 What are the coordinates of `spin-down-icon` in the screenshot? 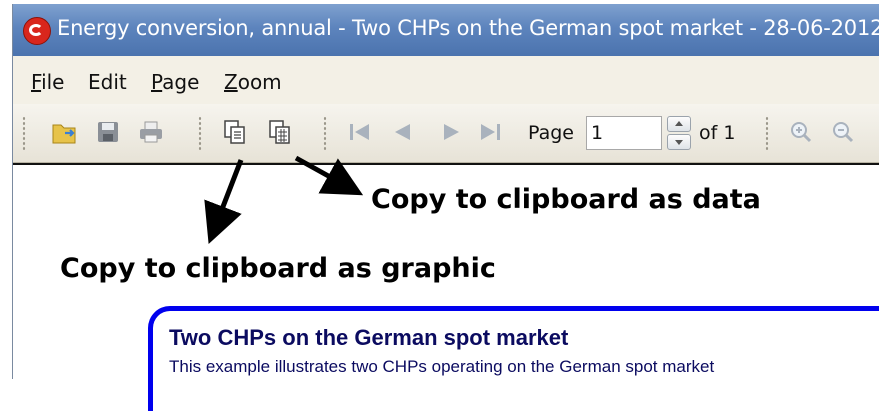 It's located at (679, 142).